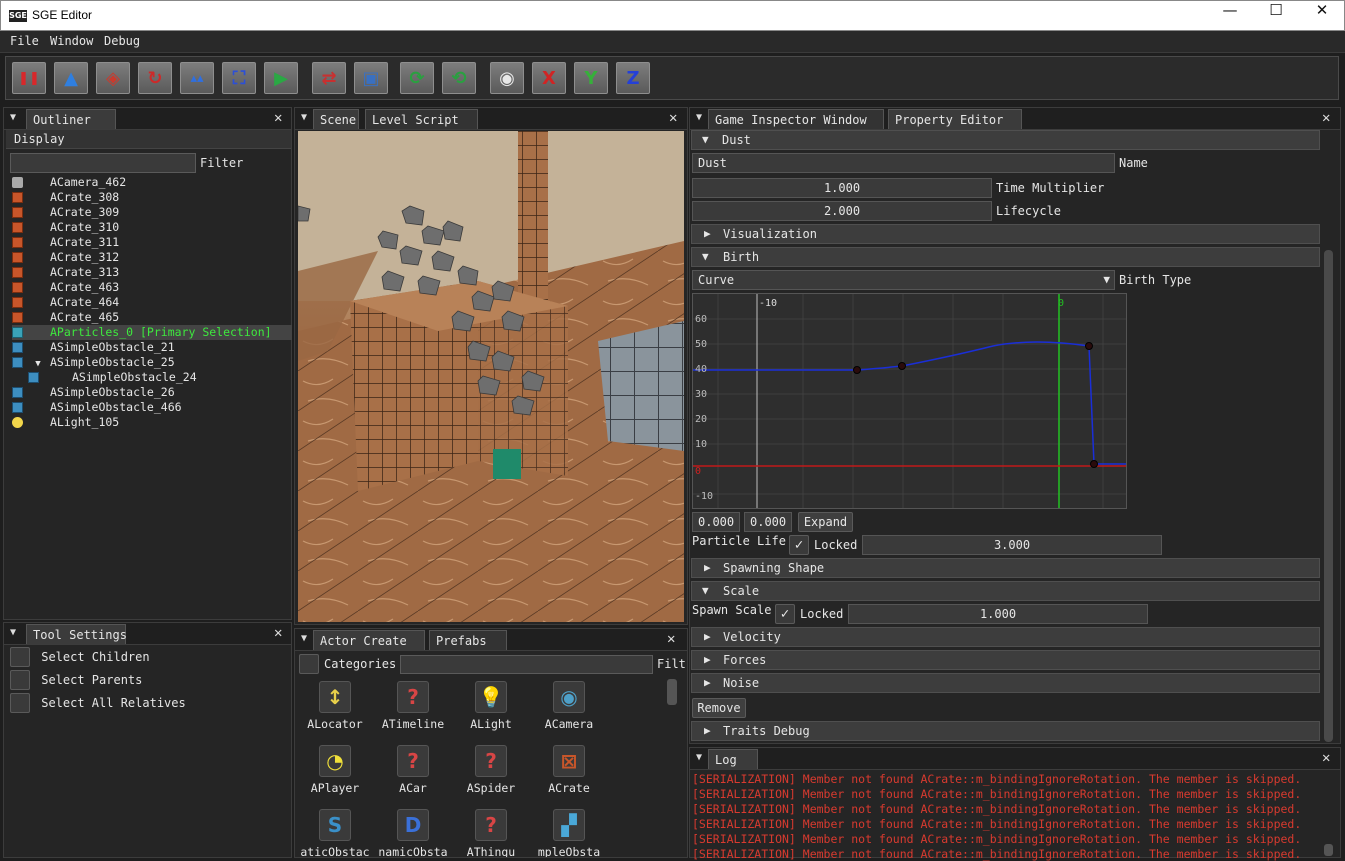 The height and width of the screenshot is (861, 1345). I want to click on outliner-item: ASimpleObstacle_466, so click(152, 407).